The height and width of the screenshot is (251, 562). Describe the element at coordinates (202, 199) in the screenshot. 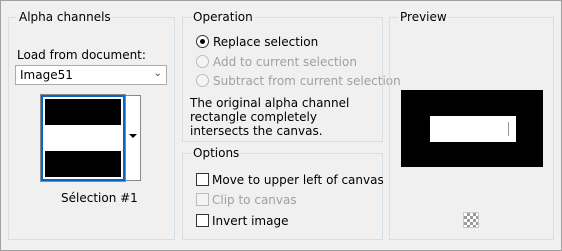

I see `clip-to-canvas-checkbox` at that location.